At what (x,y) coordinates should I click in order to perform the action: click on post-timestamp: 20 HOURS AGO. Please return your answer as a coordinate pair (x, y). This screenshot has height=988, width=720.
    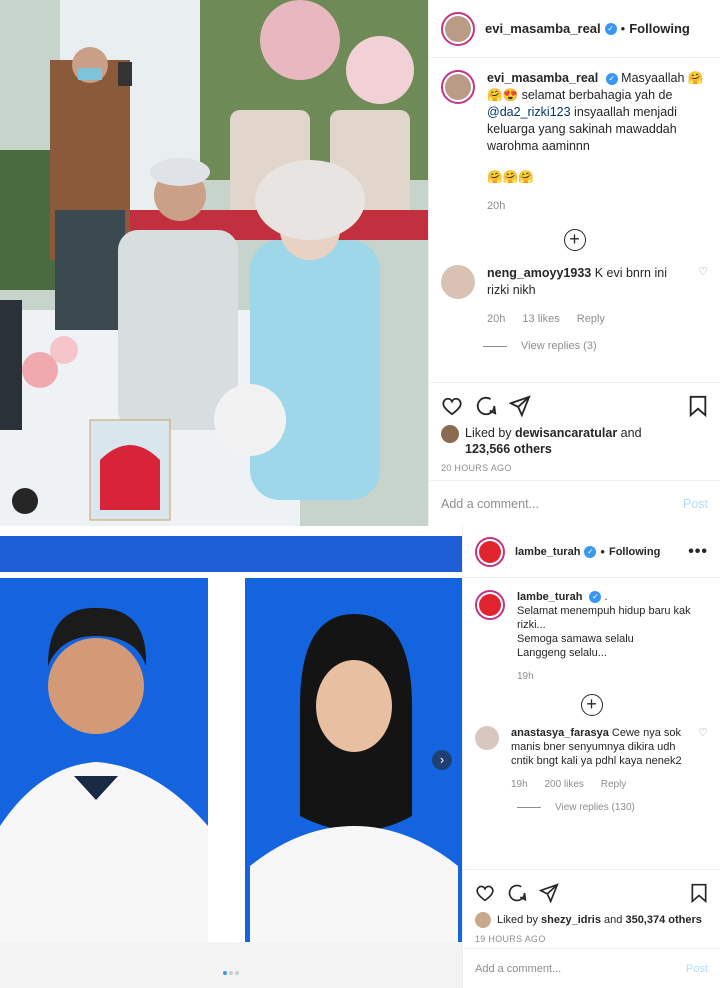
    Looking at the image, I should click on (574, 468).